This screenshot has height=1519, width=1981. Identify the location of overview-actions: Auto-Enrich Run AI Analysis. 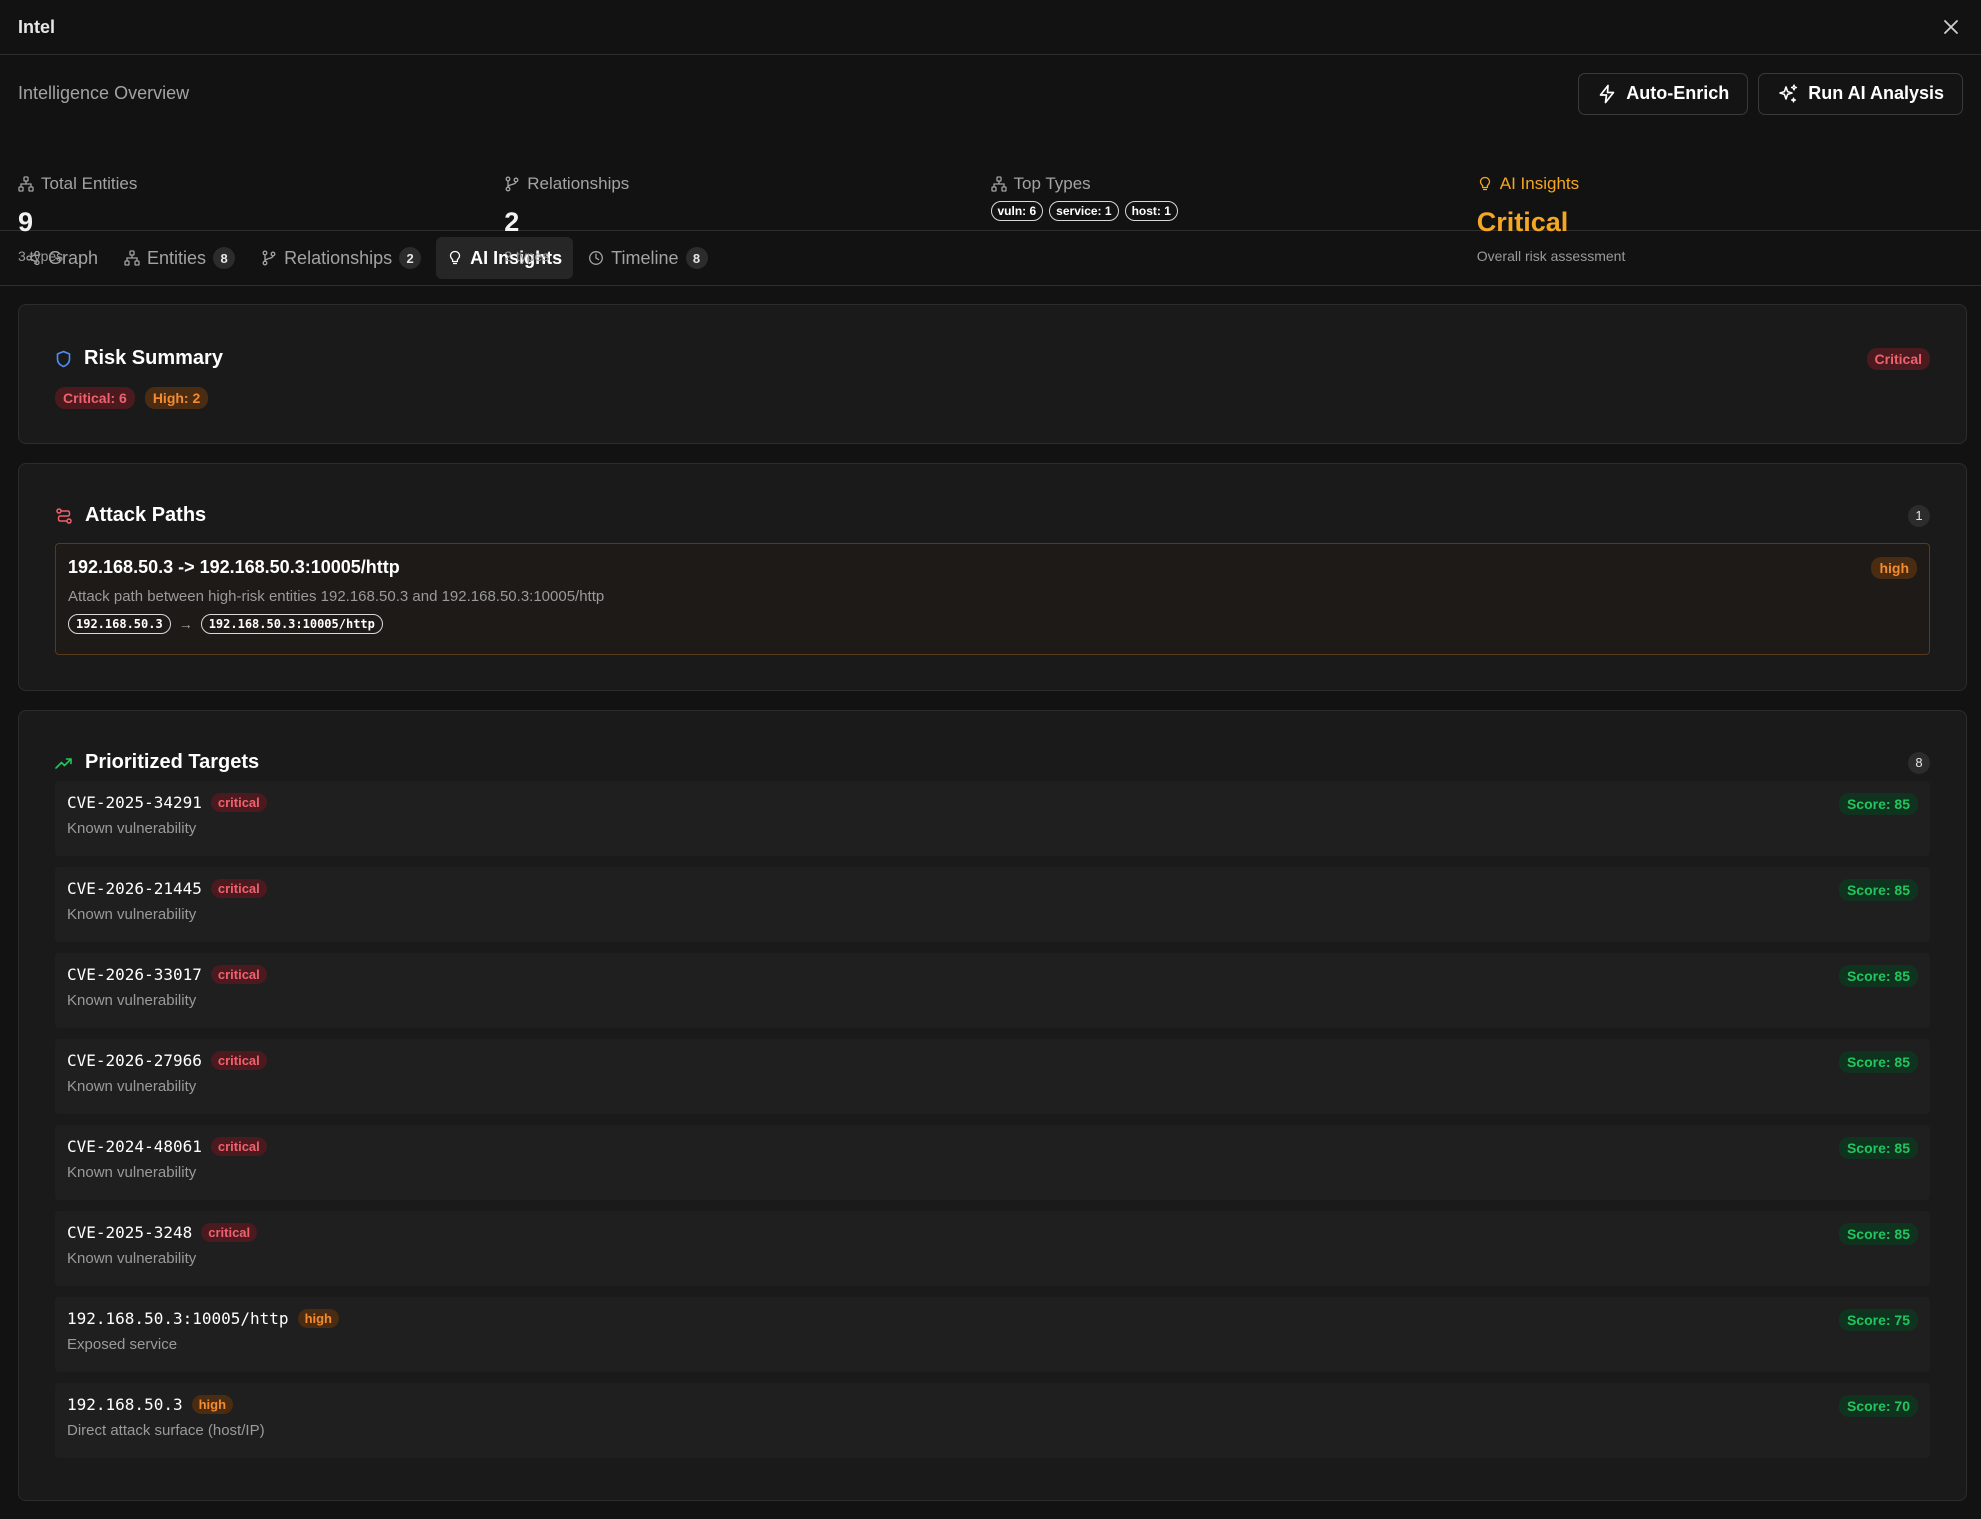
(1770, 93).